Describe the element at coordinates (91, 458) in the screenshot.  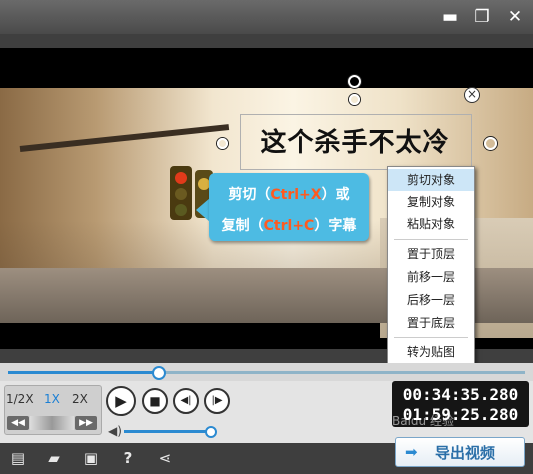
I see `save-icon: ▣` at that location.